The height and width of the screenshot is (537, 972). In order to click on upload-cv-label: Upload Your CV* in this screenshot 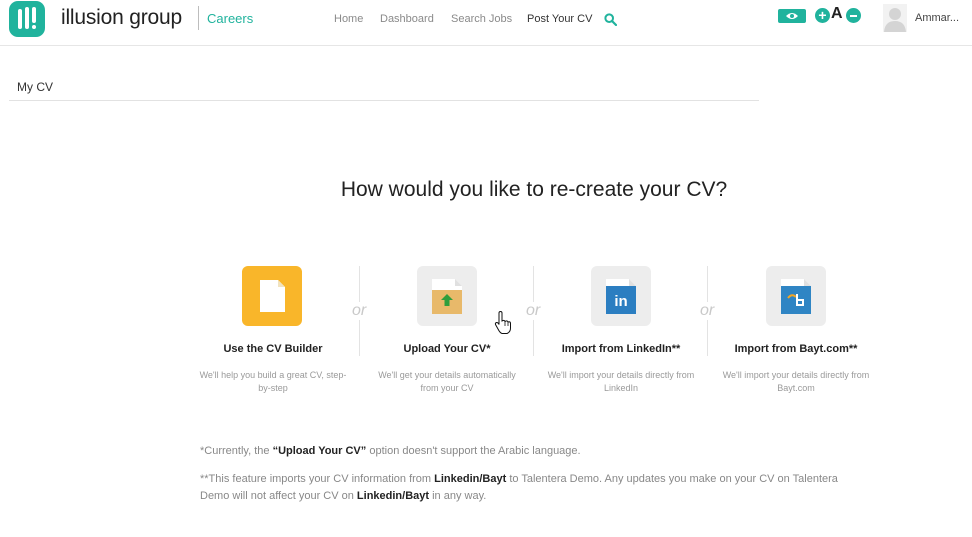, I will do `click(447, 349)`.